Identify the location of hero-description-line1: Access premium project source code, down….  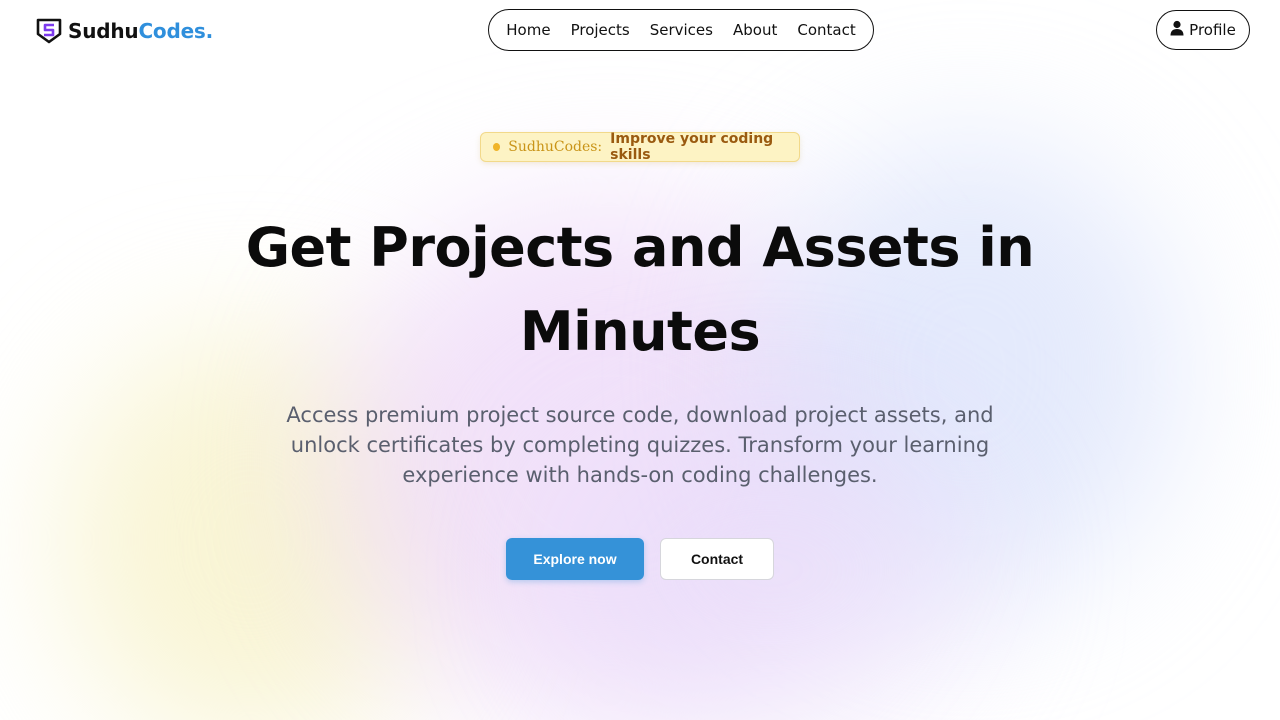
(640, 415).